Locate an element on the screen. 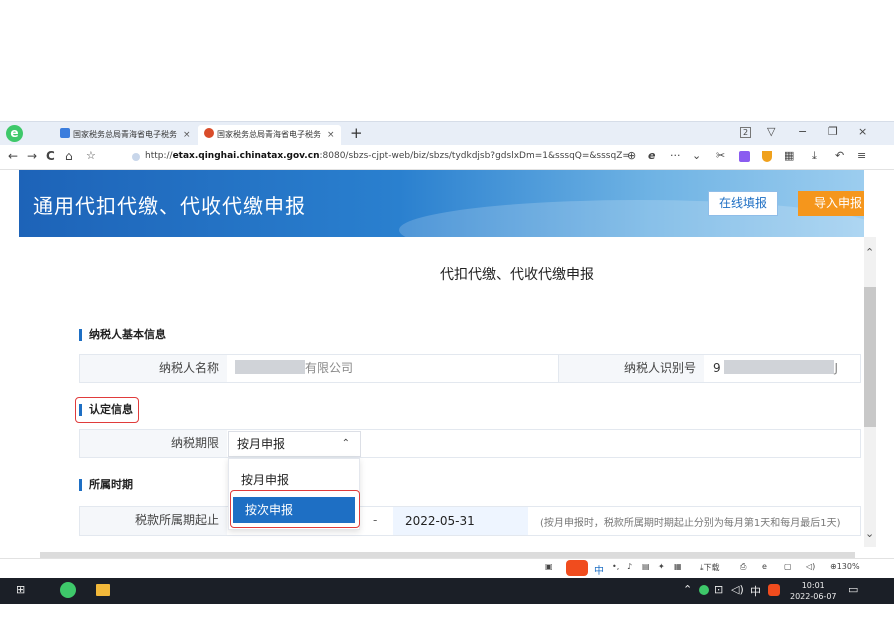 The image size is (894, 626). download-label: 下载 is located at coordinates (711, 567).